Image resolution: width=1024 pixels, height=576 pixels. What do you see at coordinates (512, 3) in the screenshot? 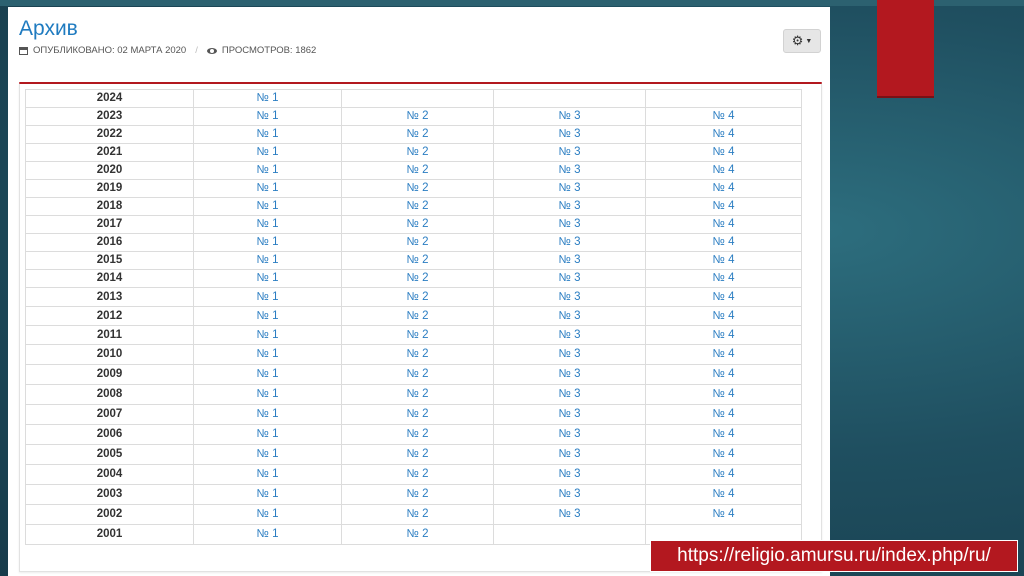
I see `slide-accent-bar` at bounding box center [512, 3].